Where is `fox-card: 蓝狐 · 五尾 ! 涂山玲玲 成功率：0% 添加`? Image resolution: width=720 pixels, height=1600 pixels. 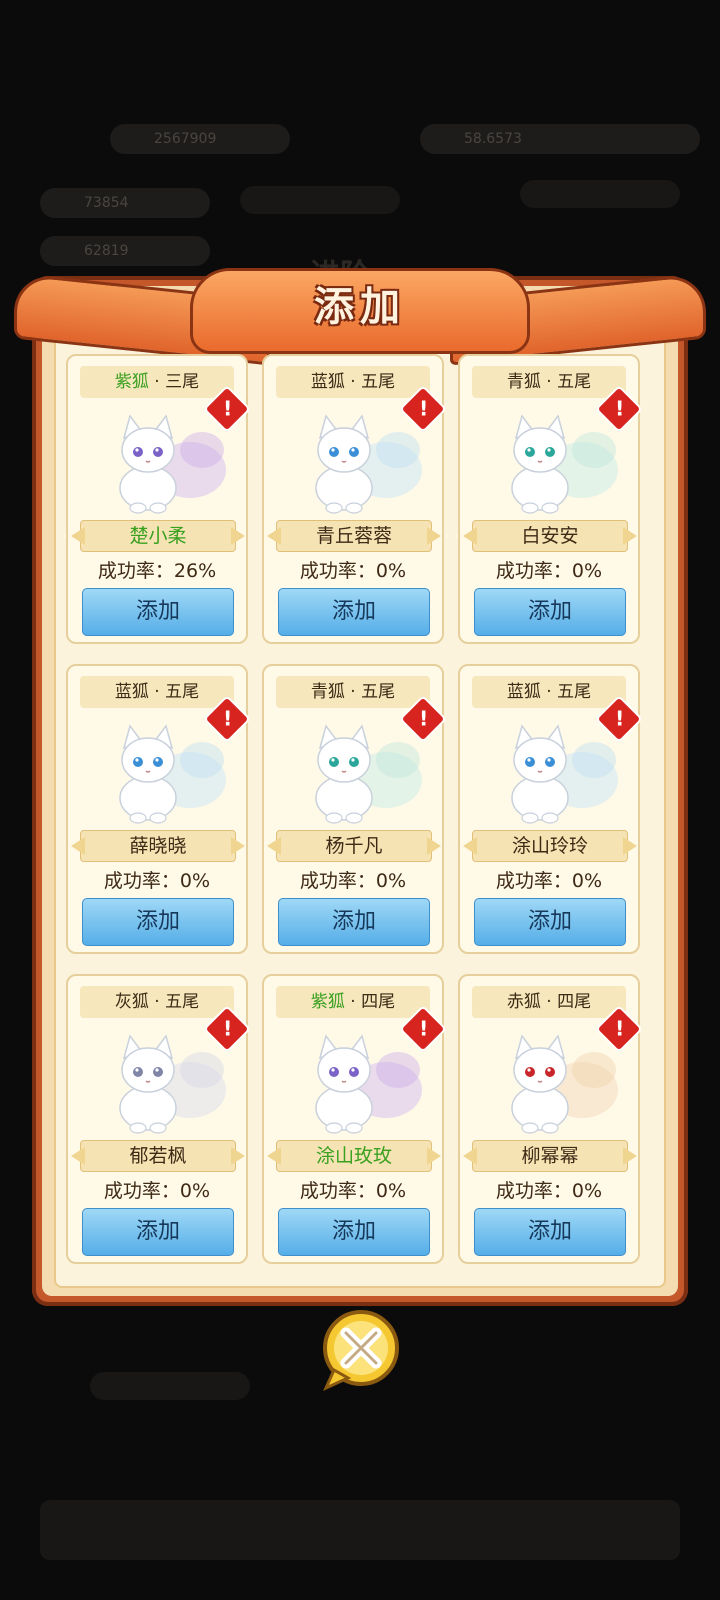
fox-card: 蓝狐 · 五尾 ! 涂山玲玲 成功率：0% 添加 is located at coordinates (551, 809).